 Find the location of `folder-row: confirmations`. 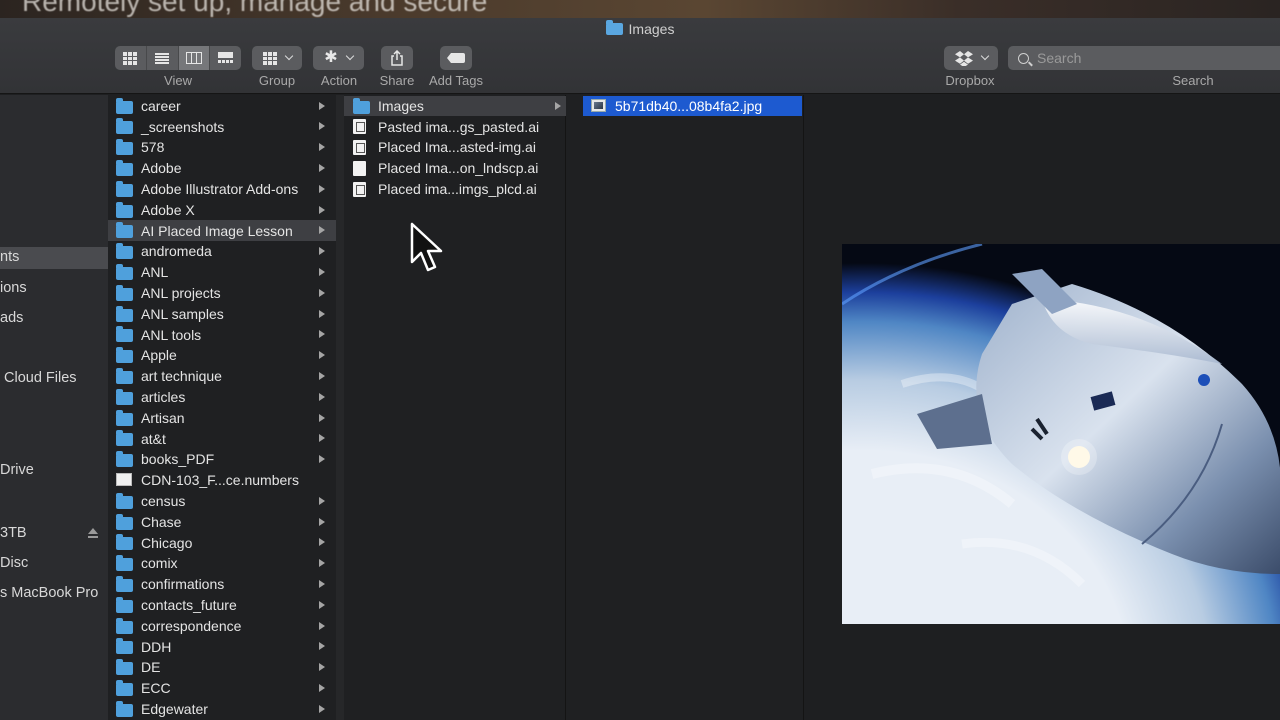

folder-row: confirmations is located at coordinates (222, 584).